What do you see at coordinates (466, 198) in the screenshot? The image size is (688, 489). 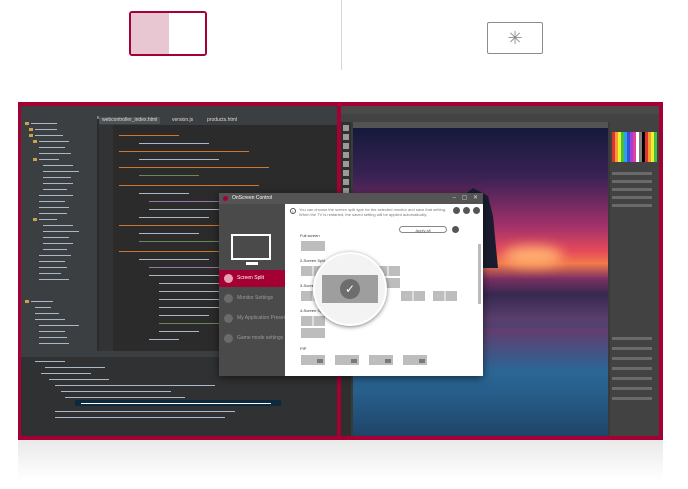 I see `window-controls: – ▢ ✕` at bounding box center [466, 198].